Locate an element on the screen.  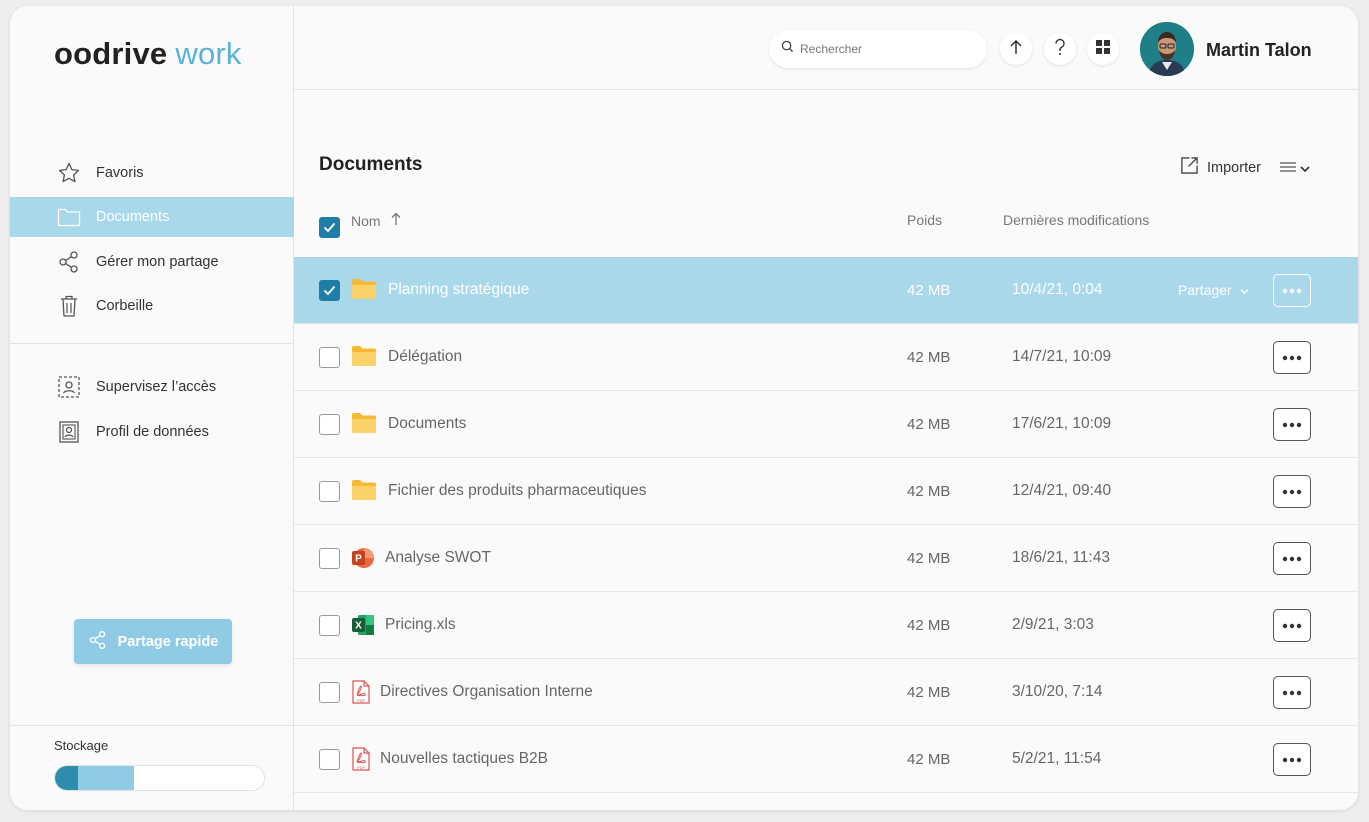
share-icon is located at coordinates (69, 262).